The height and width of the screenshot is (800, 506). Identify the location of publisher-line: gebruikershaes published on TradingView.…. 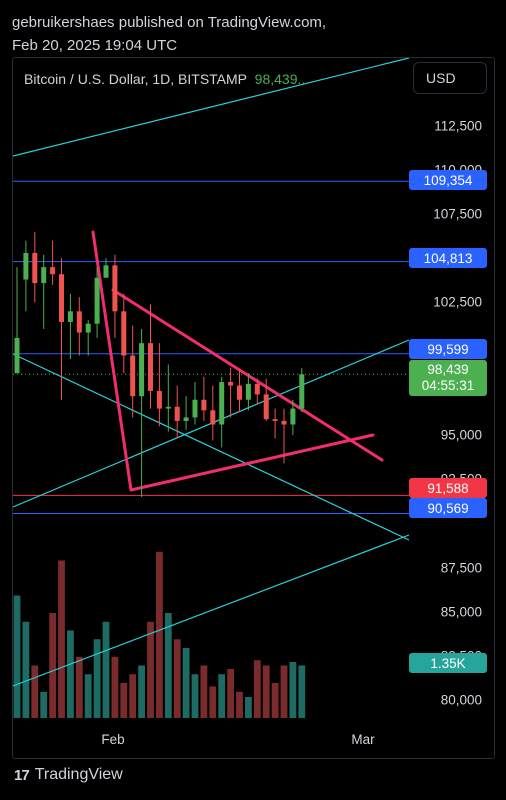
(169, 22).